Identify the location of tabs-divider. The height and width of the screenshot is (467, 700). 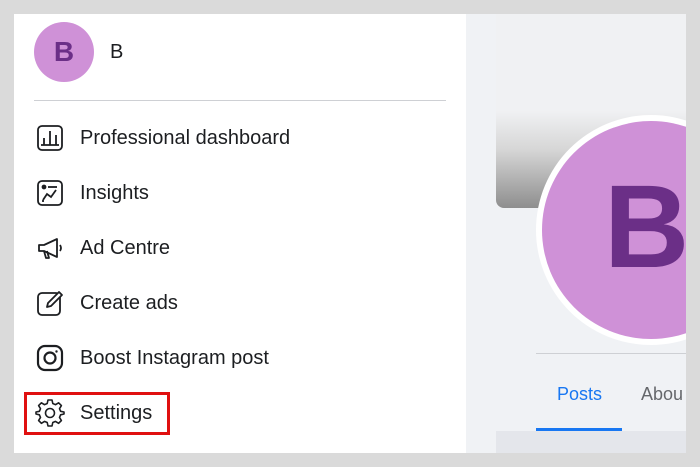
(611, 353).